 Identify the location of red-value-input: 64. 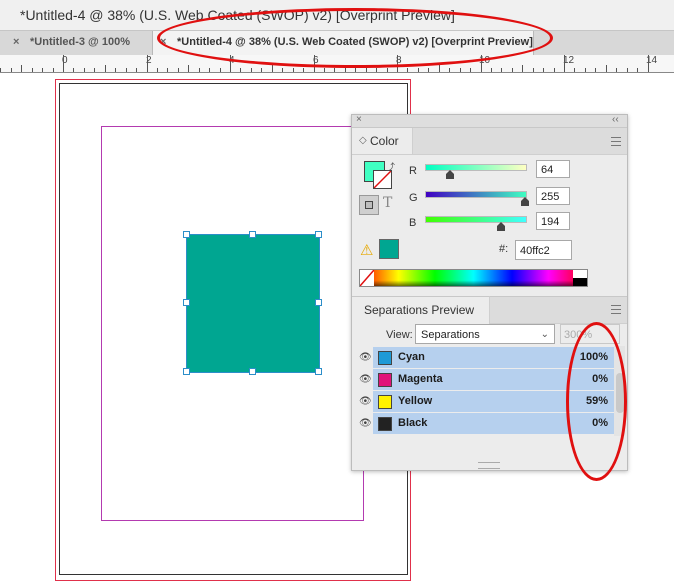
(553, 169).